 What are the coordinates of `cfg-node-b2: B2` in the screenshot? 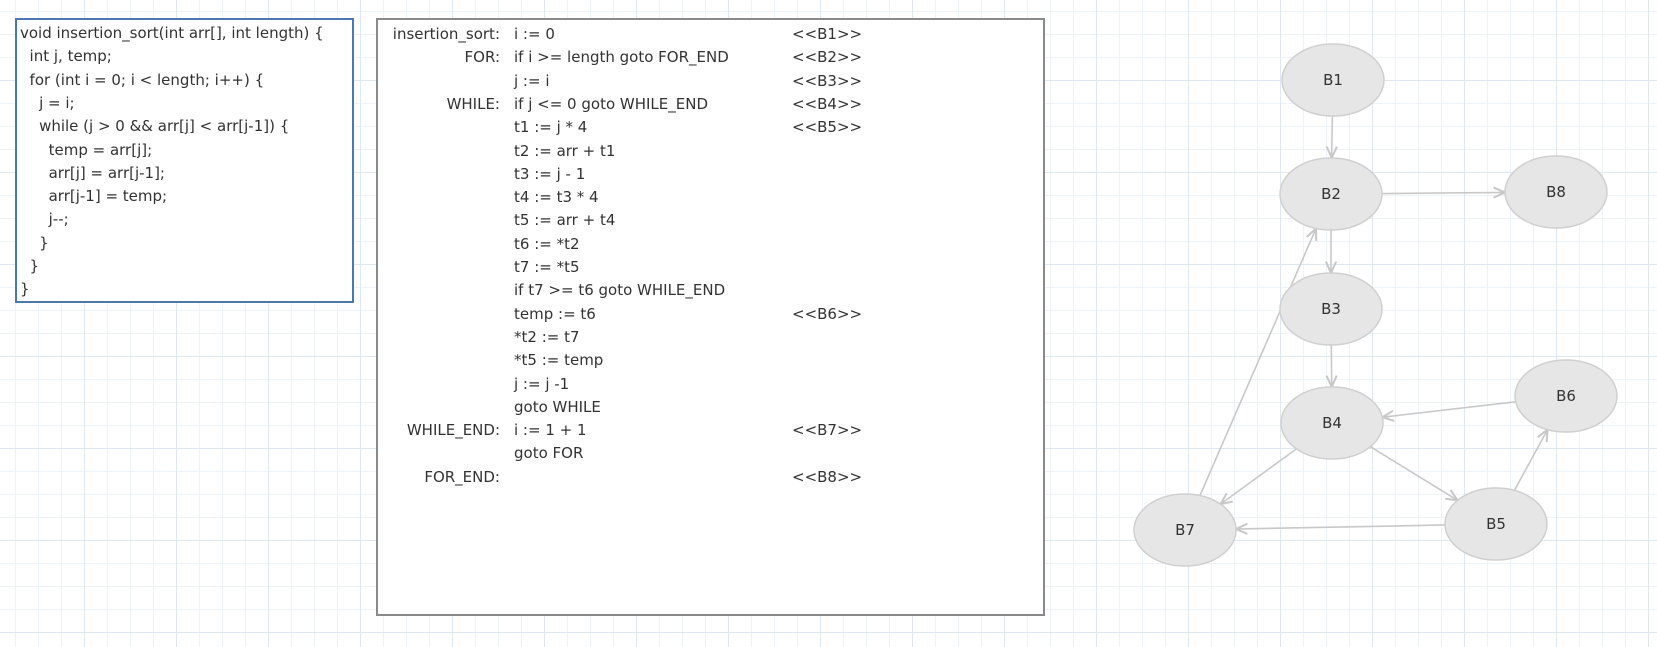 It's located at (1331, 194).